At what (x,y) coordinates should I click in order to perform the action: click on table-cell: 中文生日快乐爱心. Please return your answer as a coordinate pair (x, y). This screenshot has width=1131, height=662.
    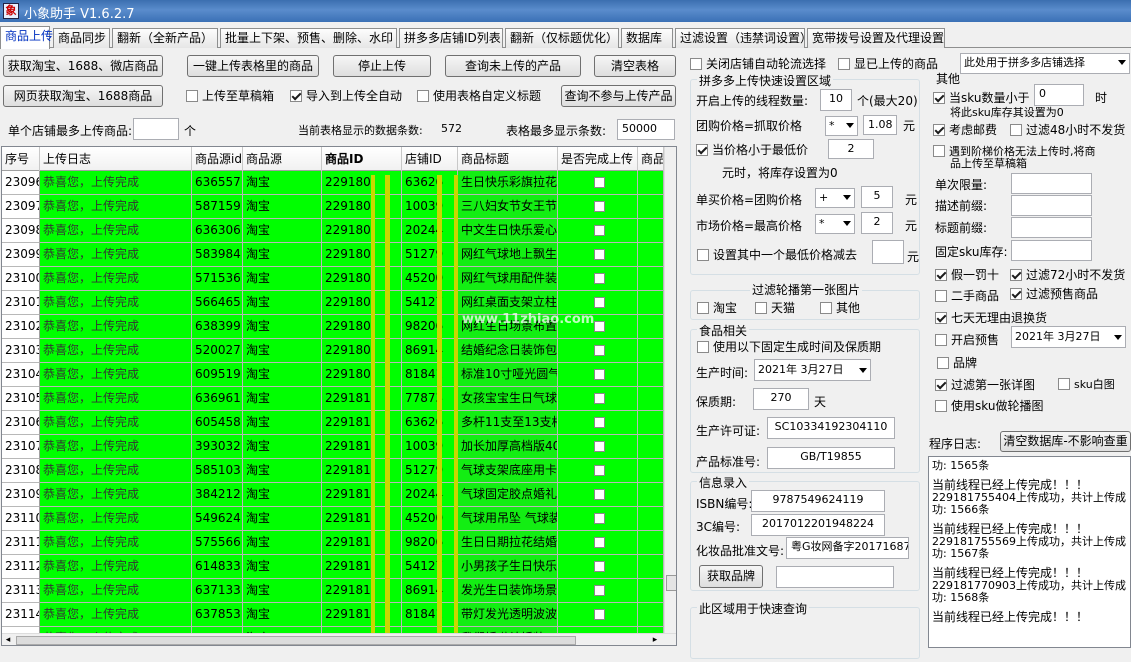
    Looking at the image, I should click on (508, 231).